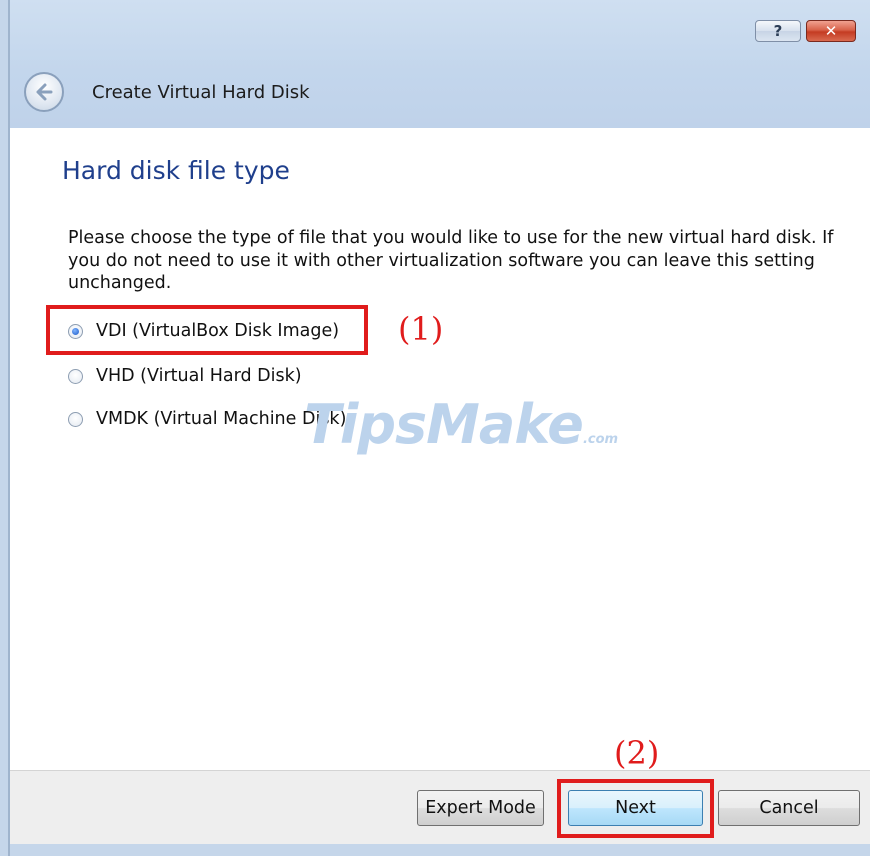 The height and width of the screenshot is (856, 870). Describe the element at coordinates (75, 419) in the screenshot. I see `radio-vmdk` at that location.